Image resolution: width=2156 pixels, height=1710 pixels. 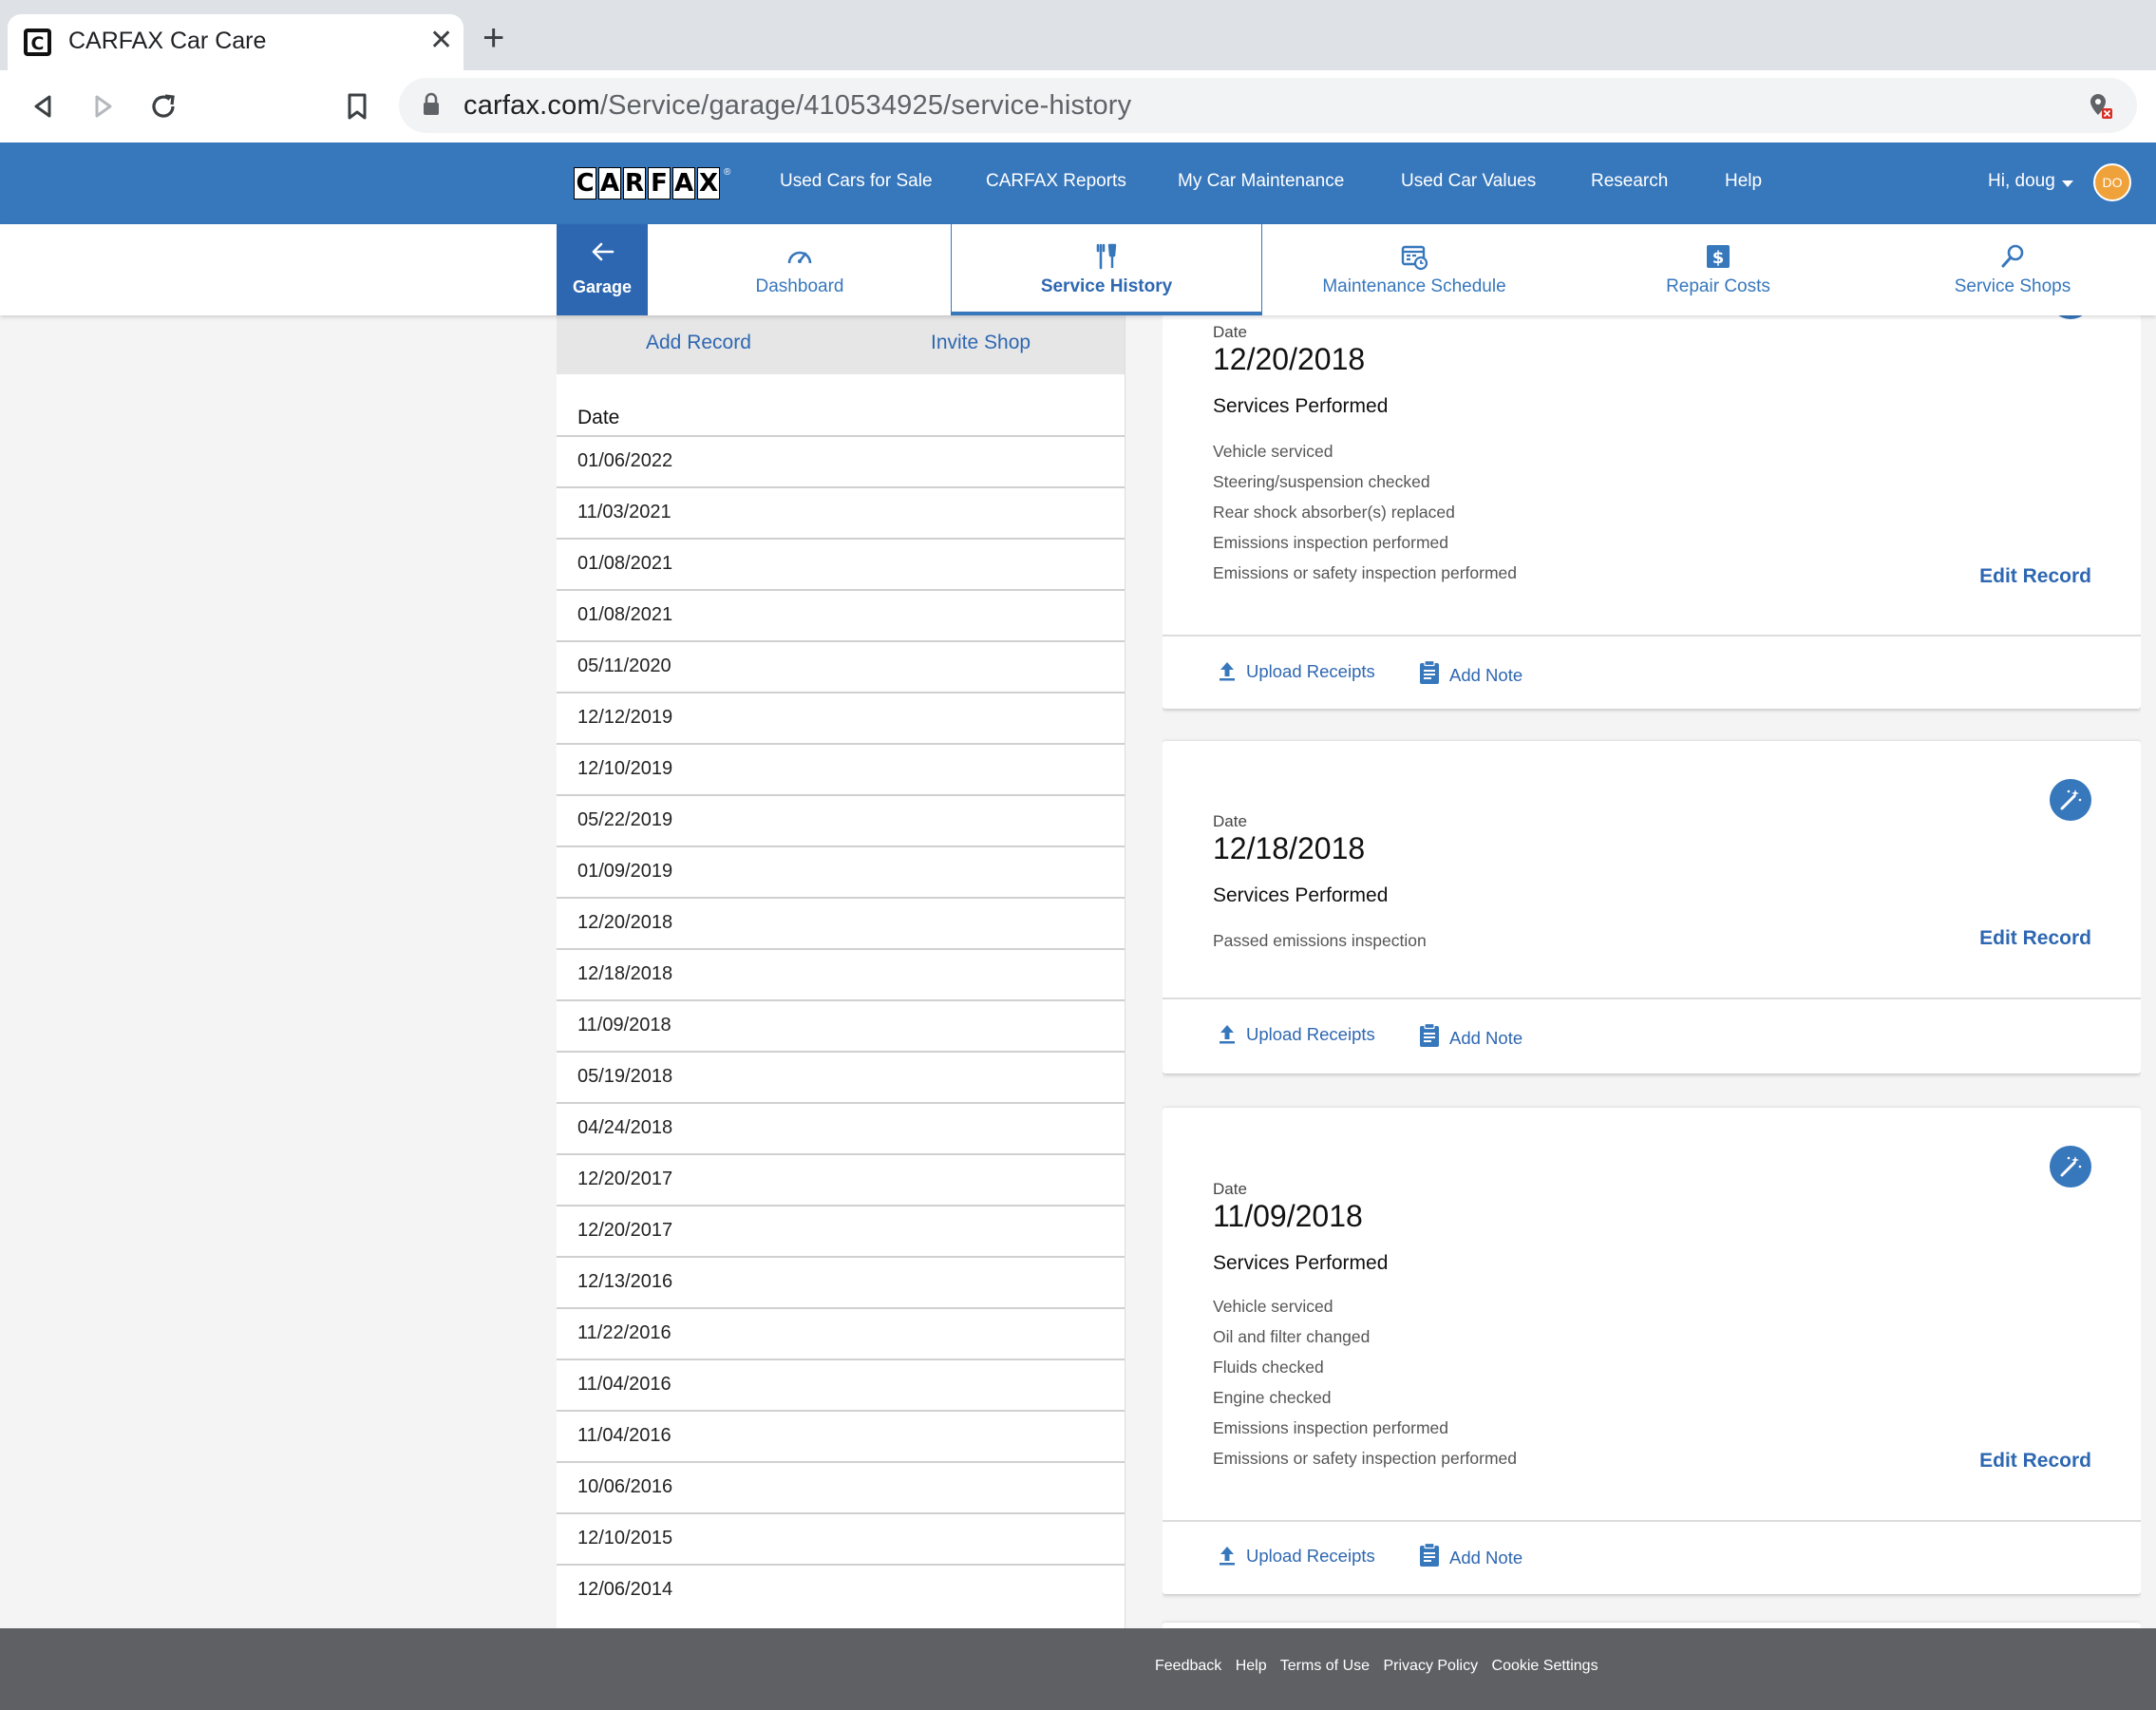 What do you see at coordinates (1310, 1034) in the screenshot?
I see `upload-receipts-label: Upload Receipts` at bounding box center [1310, 1034].